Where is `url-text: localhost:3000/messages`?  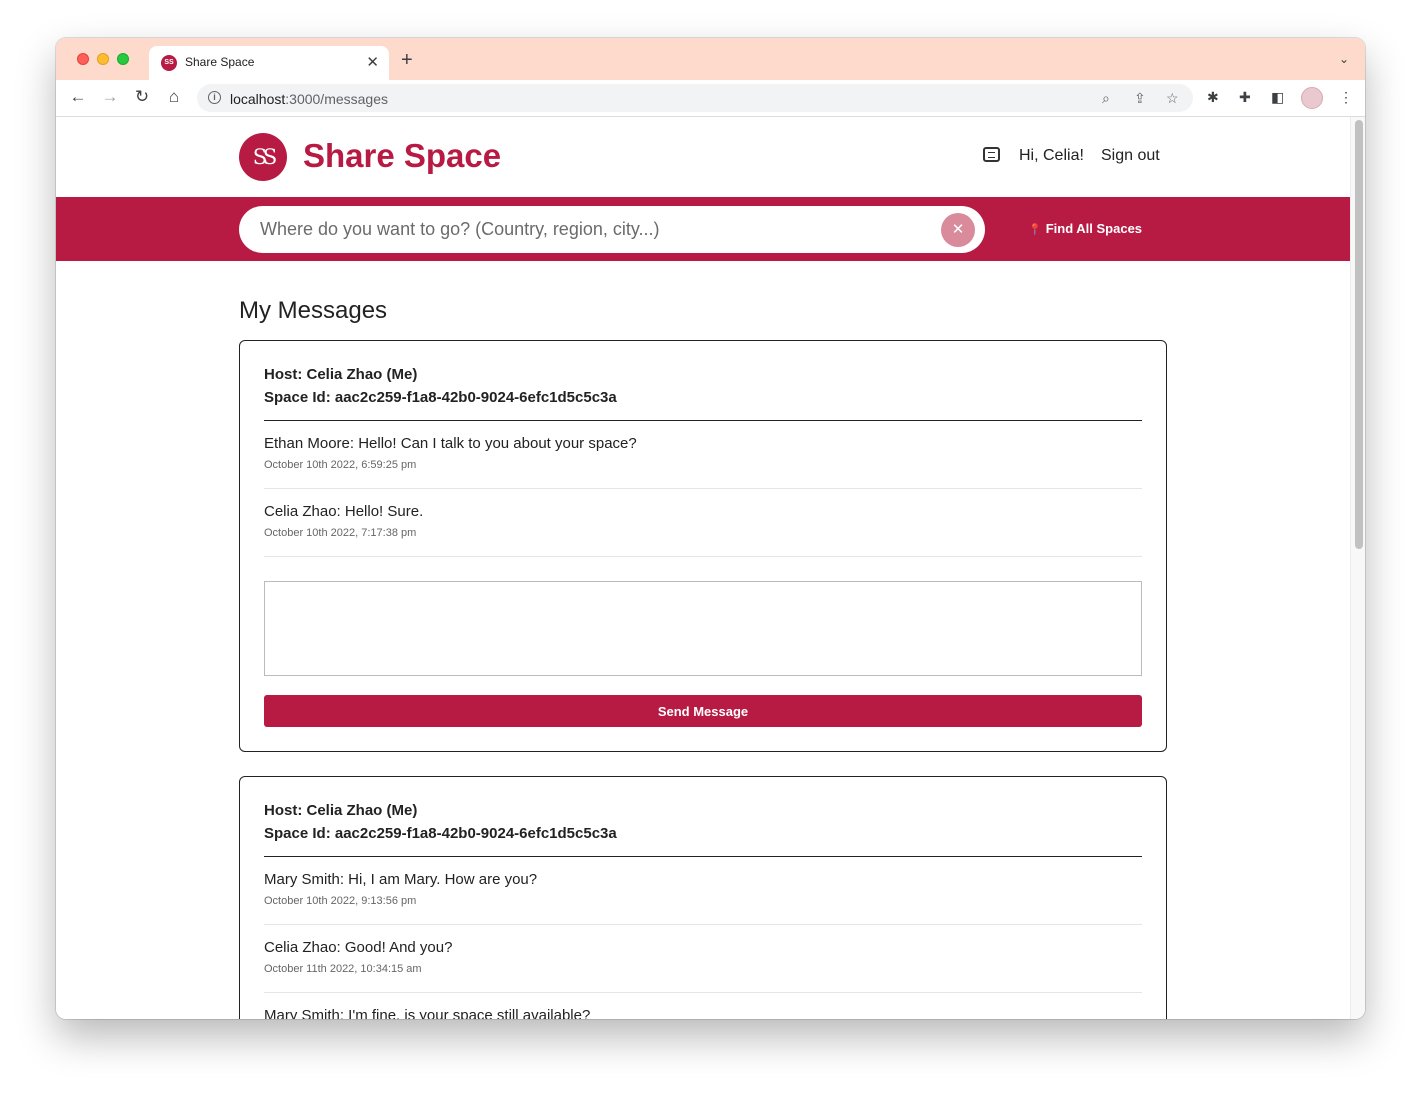 url-text: localhost:3000/messages is located at coordinates (309, 99).